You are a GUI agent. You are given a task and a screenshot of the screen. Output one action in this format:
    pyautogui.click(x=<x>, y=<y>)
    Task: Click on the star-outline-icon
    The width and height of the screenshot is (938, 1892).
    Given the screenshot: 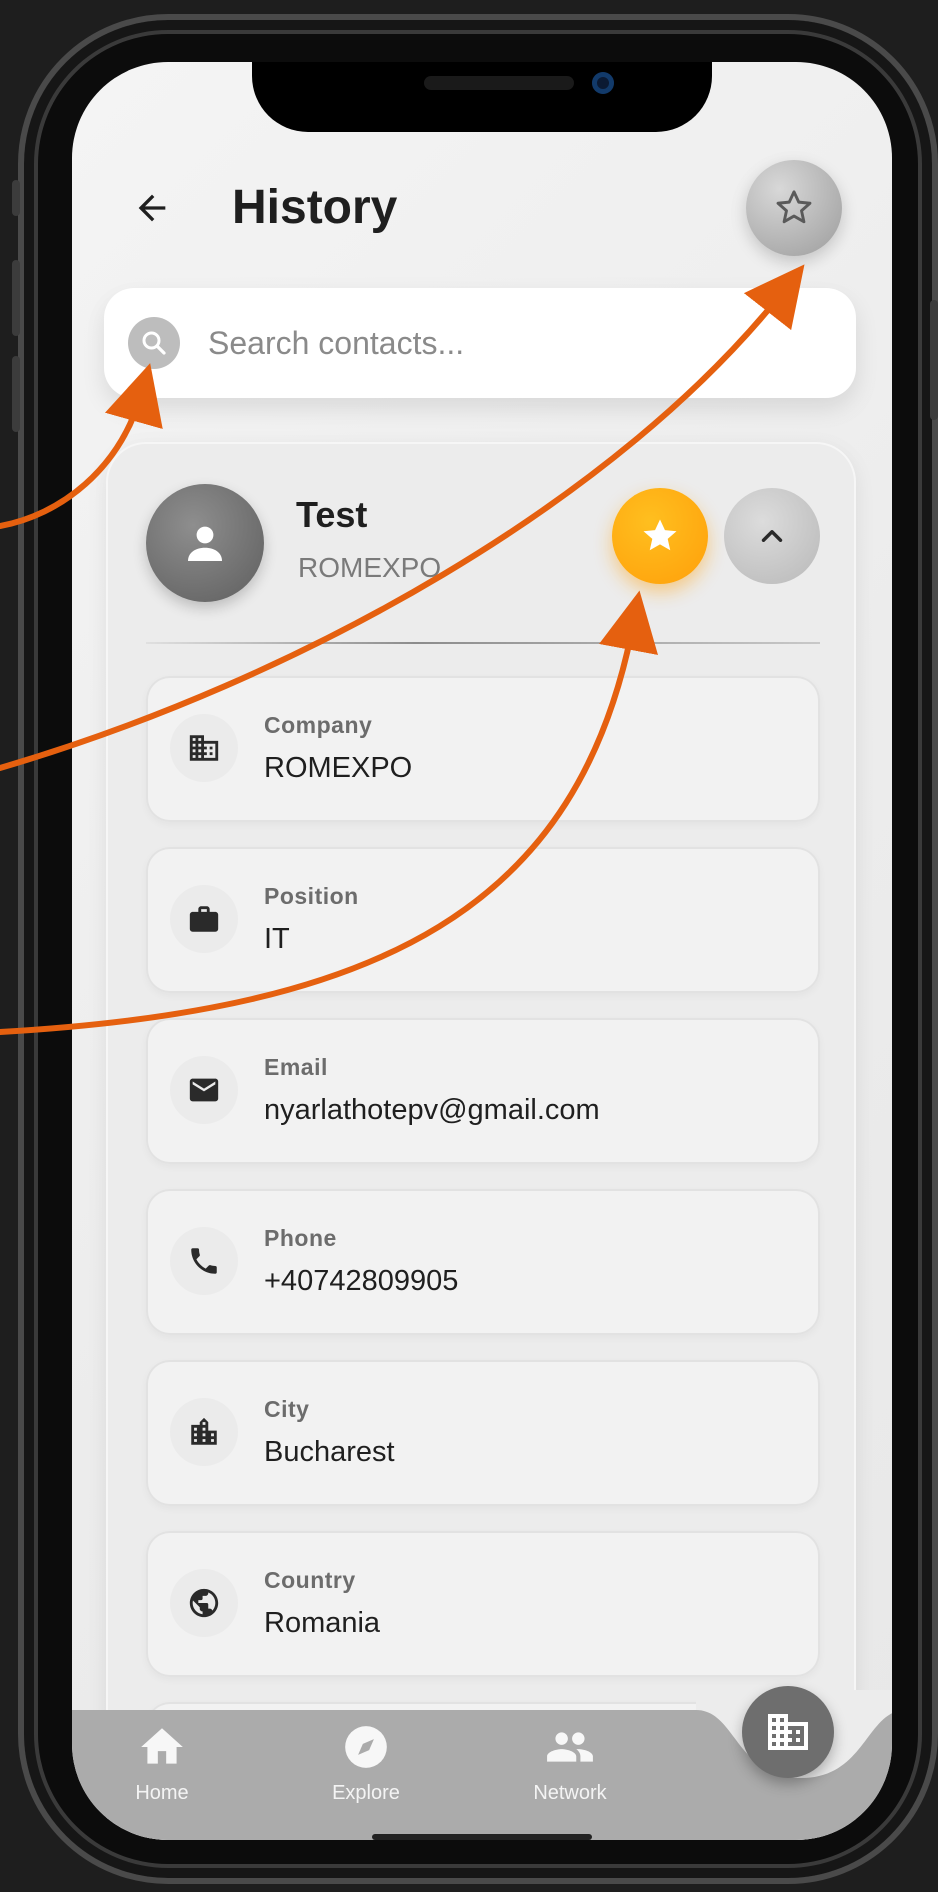 What is the action you would take?
    pyautogui.click(x=794, y=207)
    